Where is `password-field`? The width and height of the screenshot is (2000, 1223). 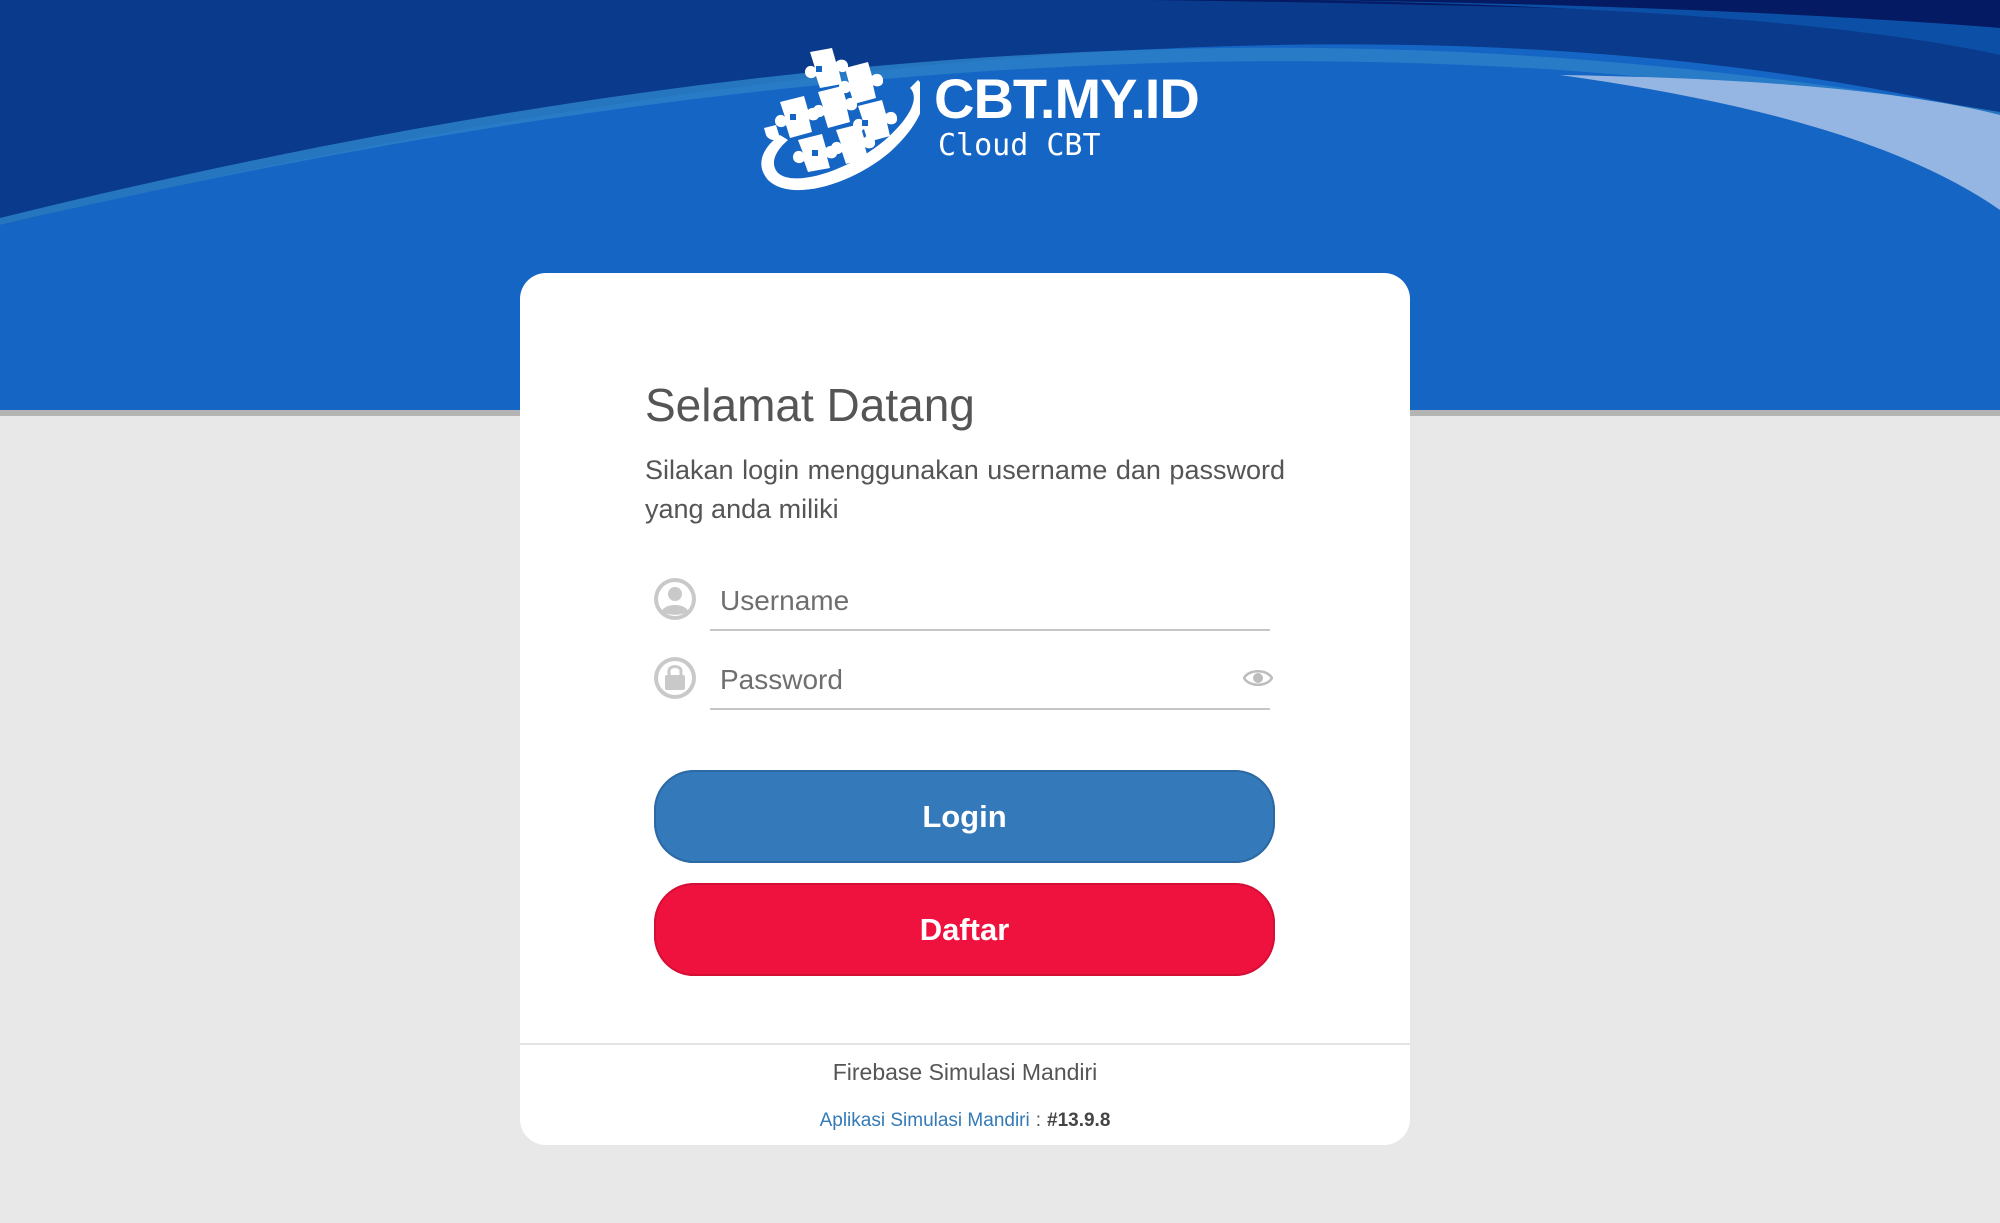
password-field is located at coordinates (963, 682).